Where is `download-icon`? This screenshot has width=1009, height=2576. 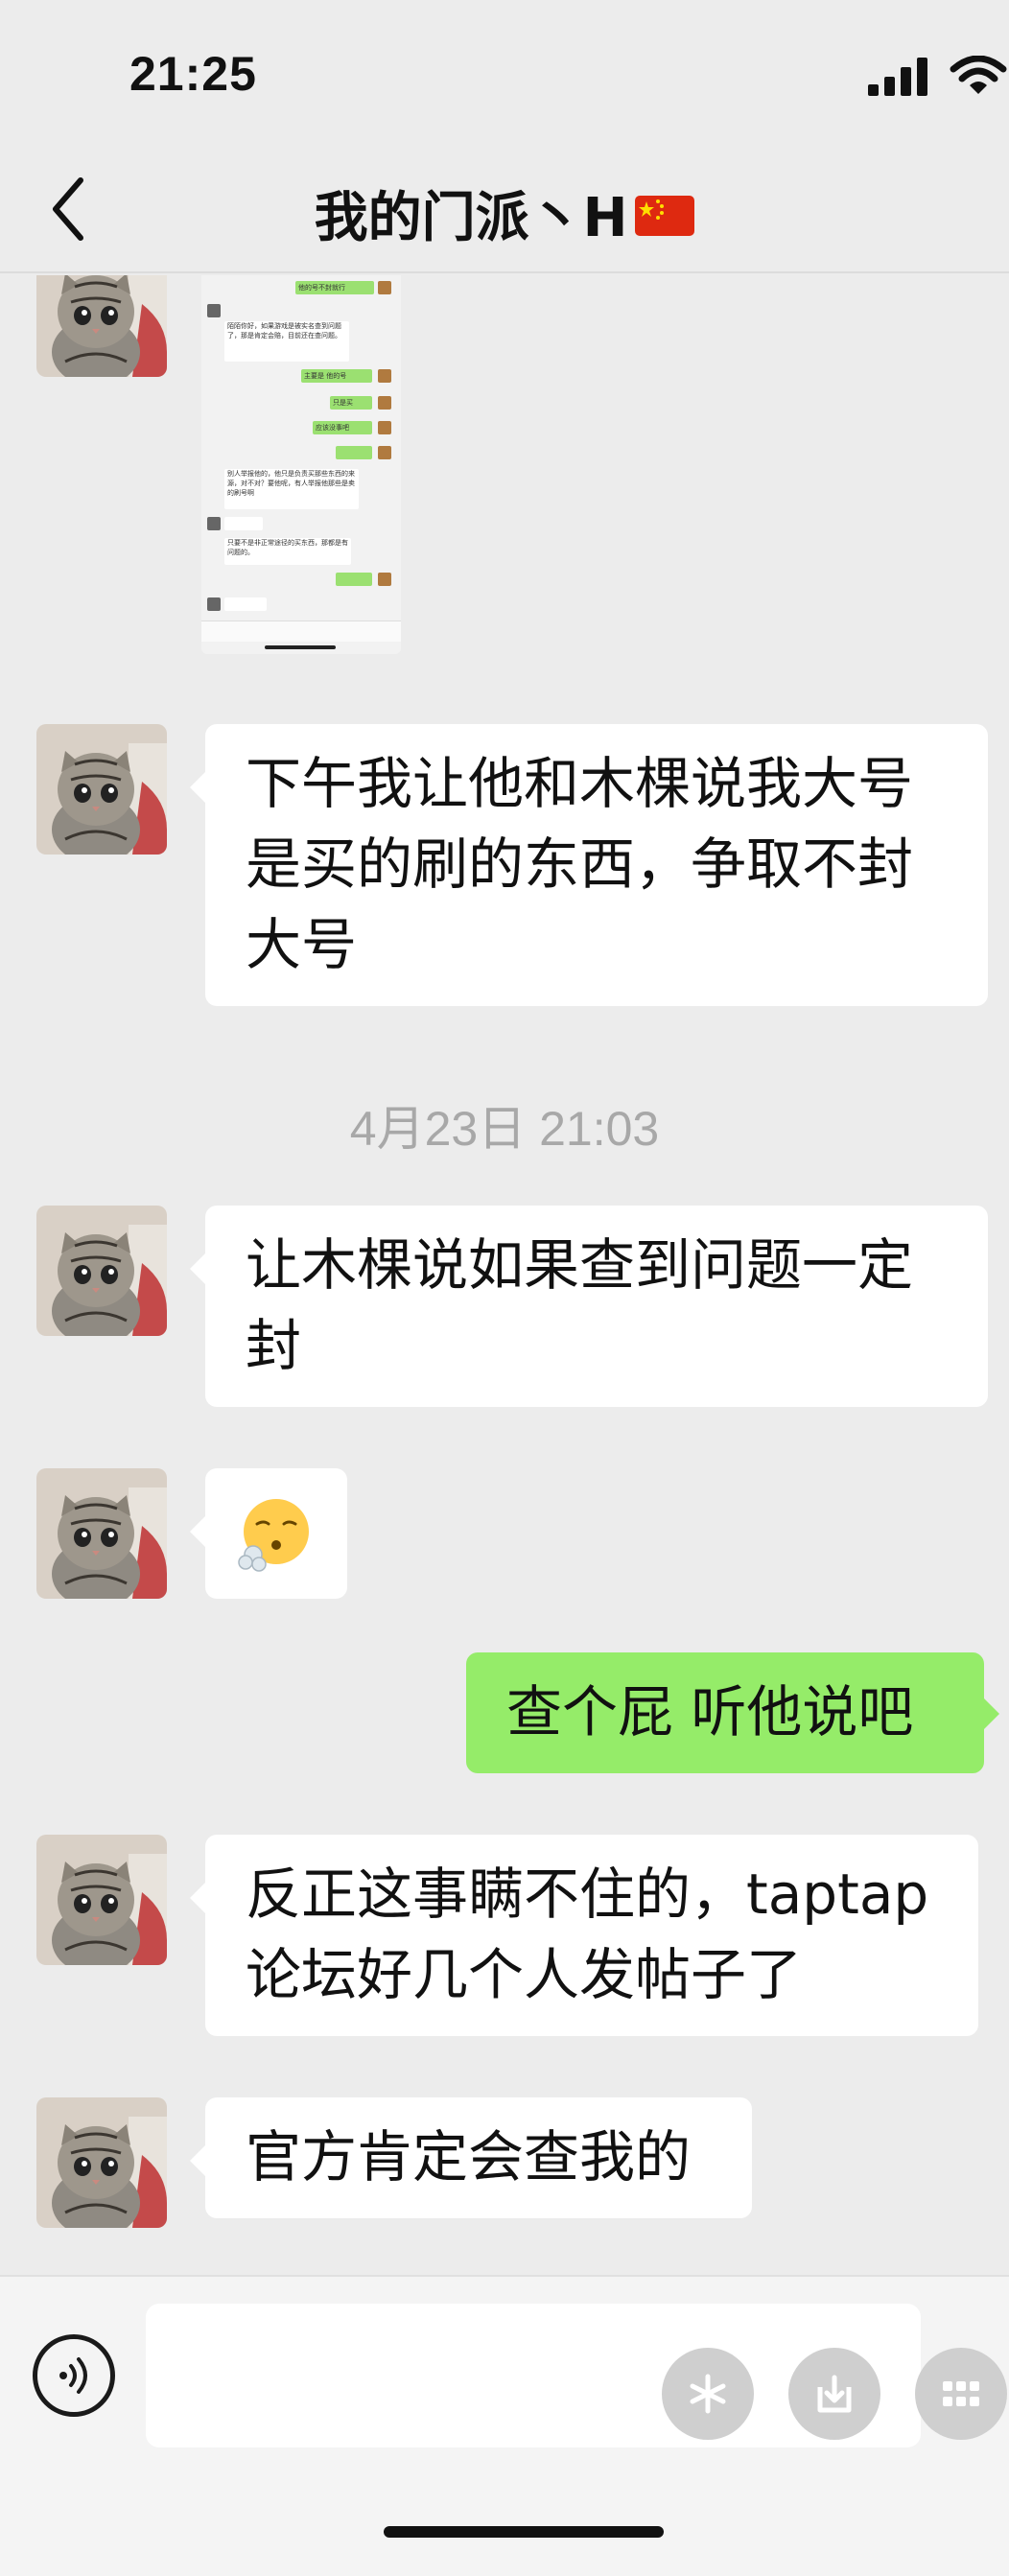
download-icon is located at coordinates (834, 2394).